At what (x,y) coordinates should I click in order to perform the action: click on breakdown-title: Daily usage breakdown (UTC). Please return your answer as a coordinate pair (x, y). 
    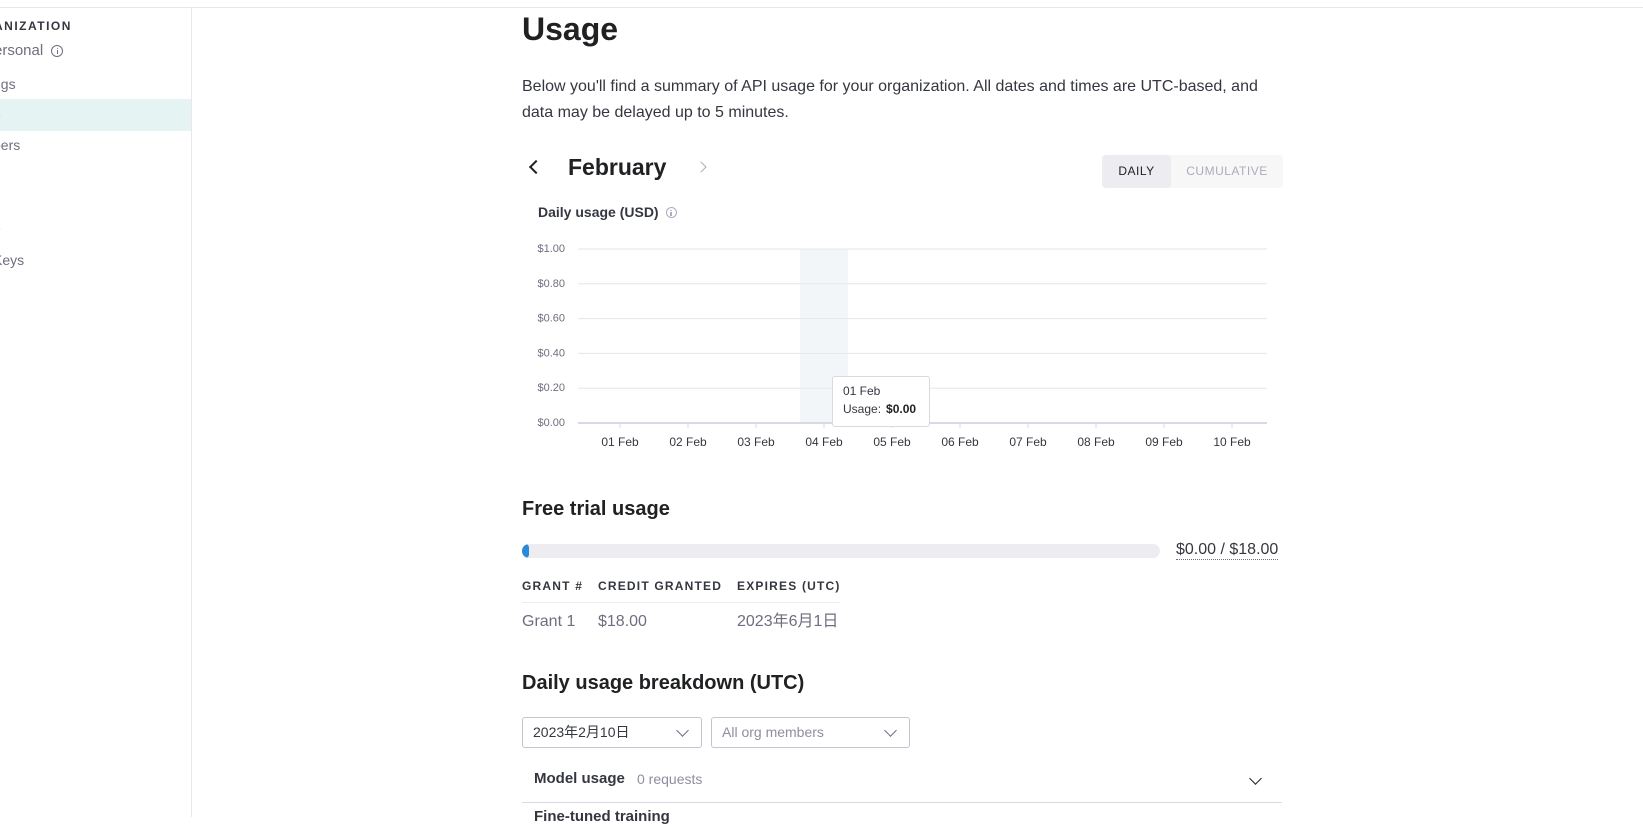
    Looking at the image, I should click on (663, 683).